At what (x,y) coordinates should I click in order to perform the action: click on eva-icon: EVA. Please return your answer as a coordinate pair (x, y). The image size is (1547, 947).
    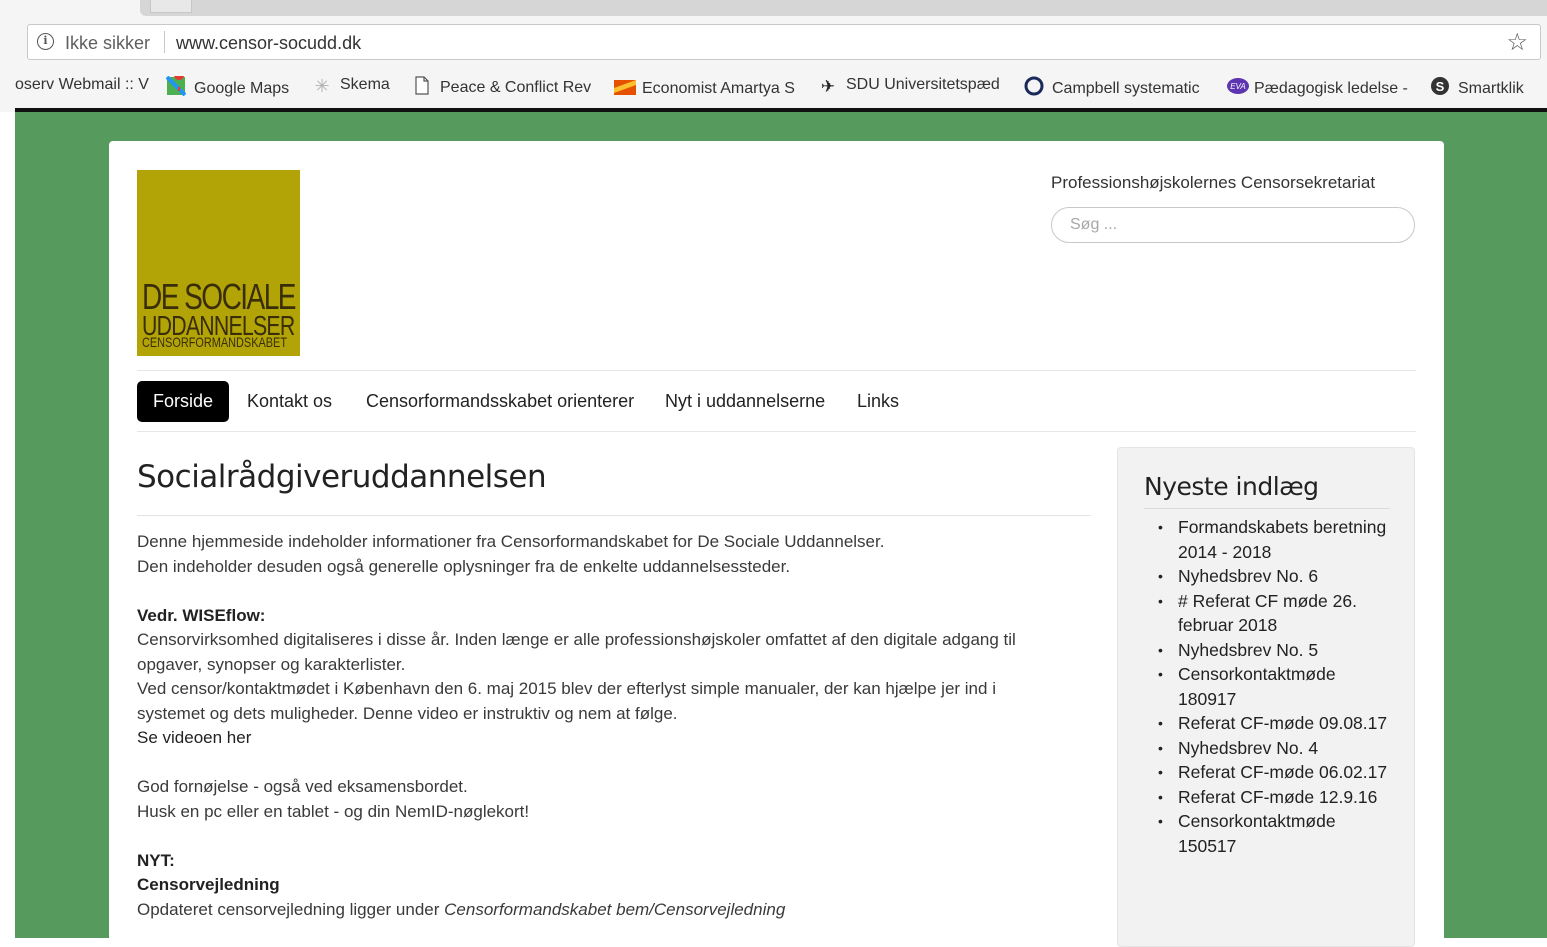
    Looking at the image, I should click on (1237, 85).